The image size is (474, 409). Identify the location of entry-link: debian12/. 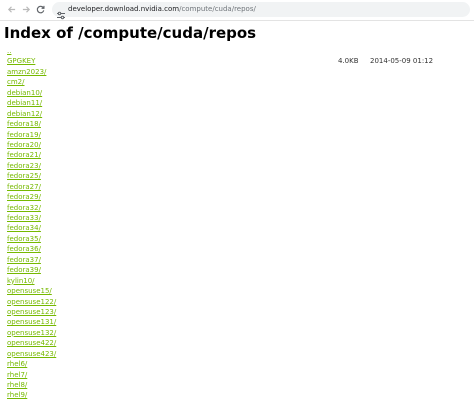
(24, 114).